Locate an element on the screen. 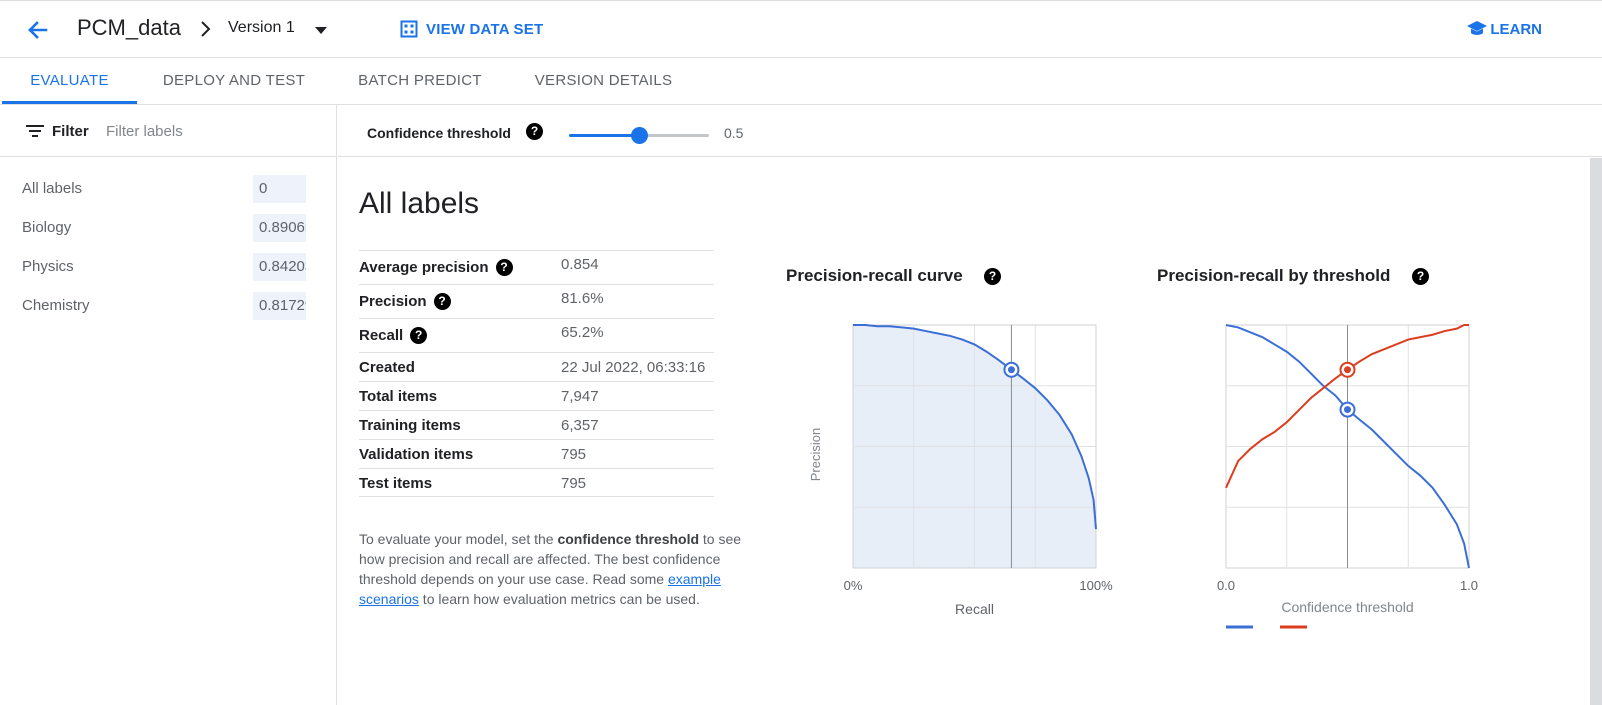 Image resolution: width=1602 pixels, height=705 pixels. metric-row: Created 22 Jul 2022, 06:33:16 is located at coordinates (536, 366).